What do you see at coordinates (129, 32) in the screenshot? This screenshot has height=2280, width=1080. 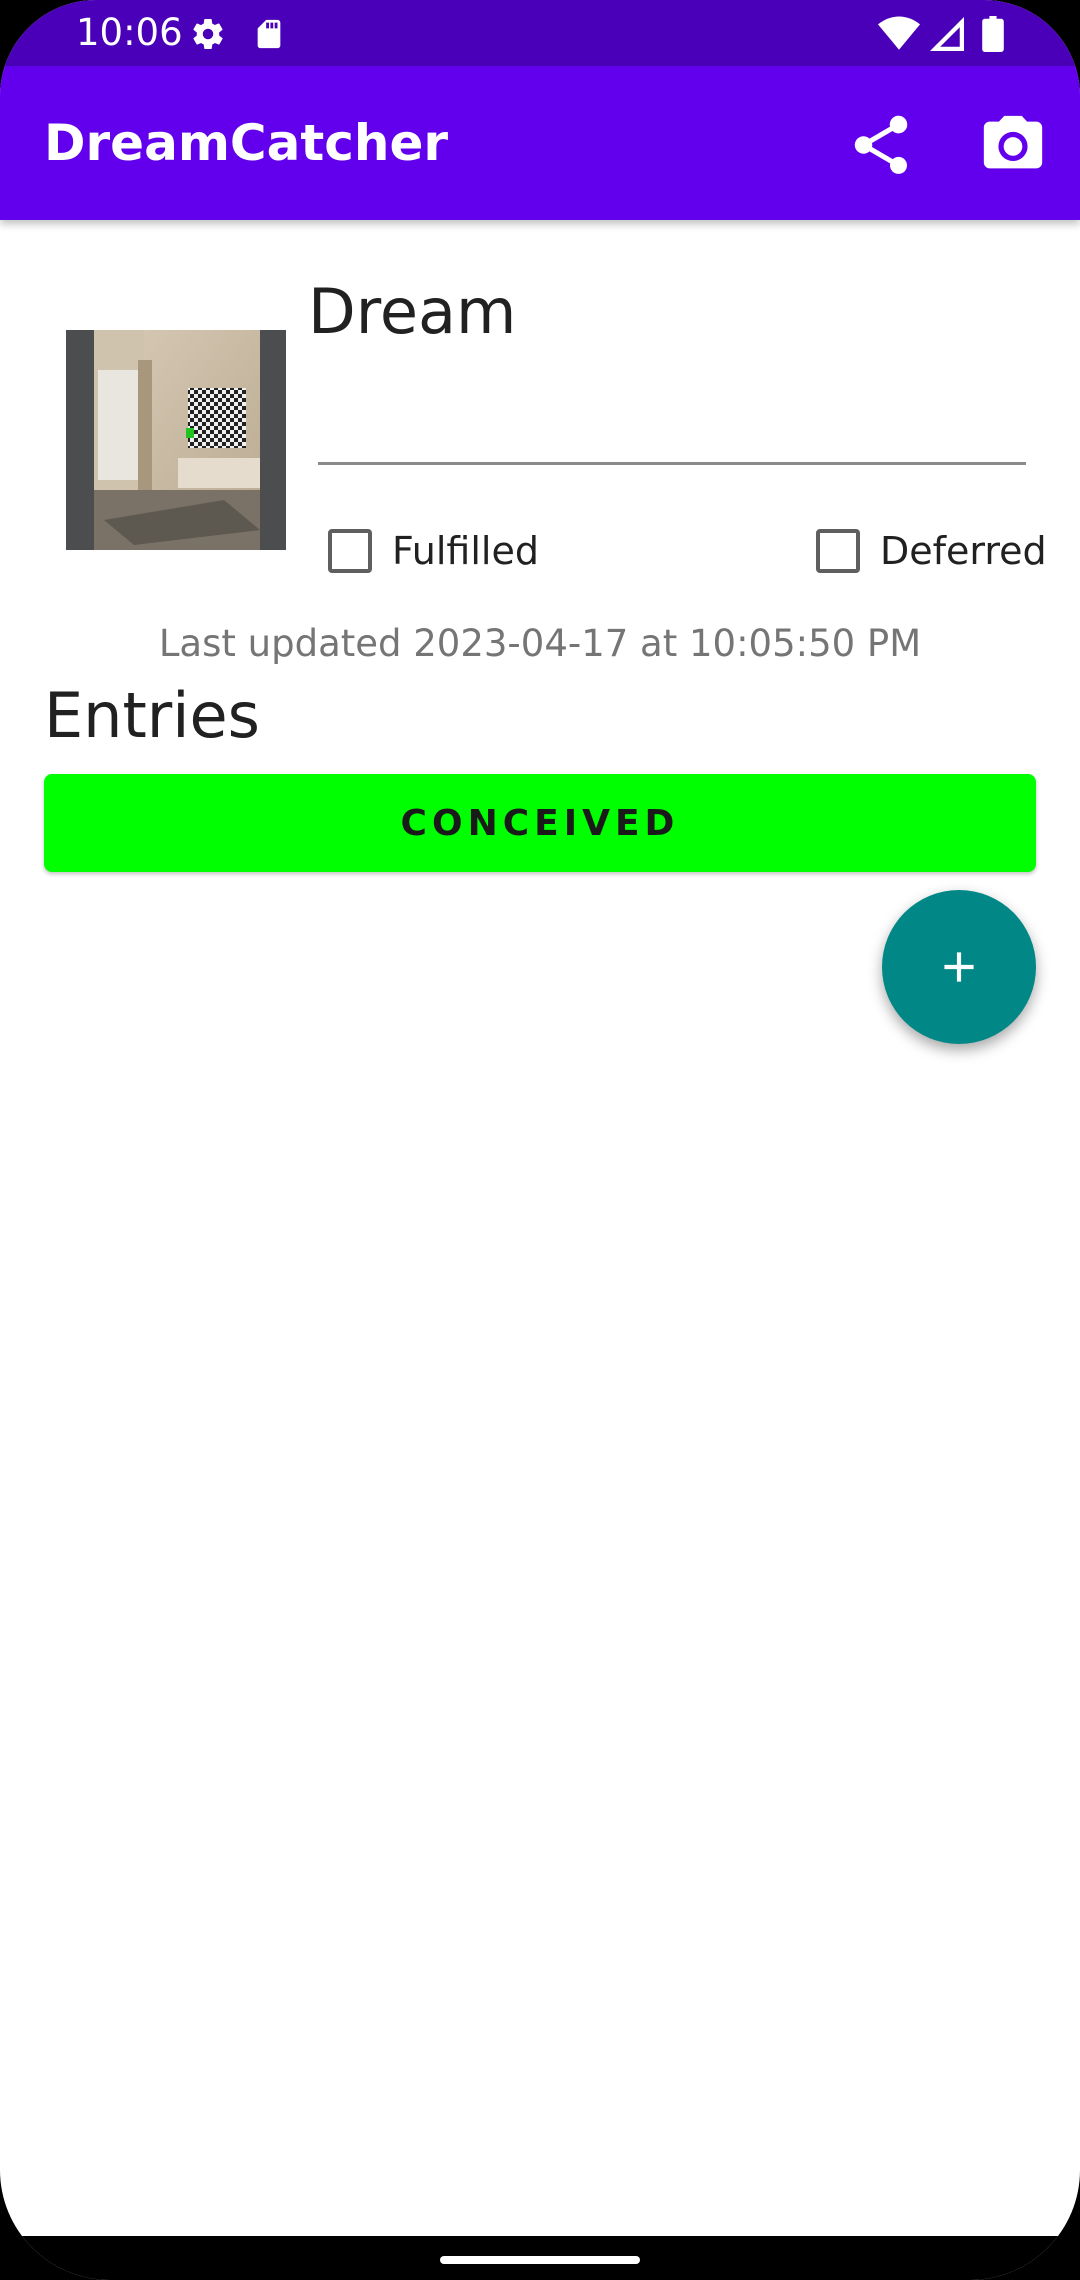 I see `status-time: 10:06` at bounding box center [129, 32].